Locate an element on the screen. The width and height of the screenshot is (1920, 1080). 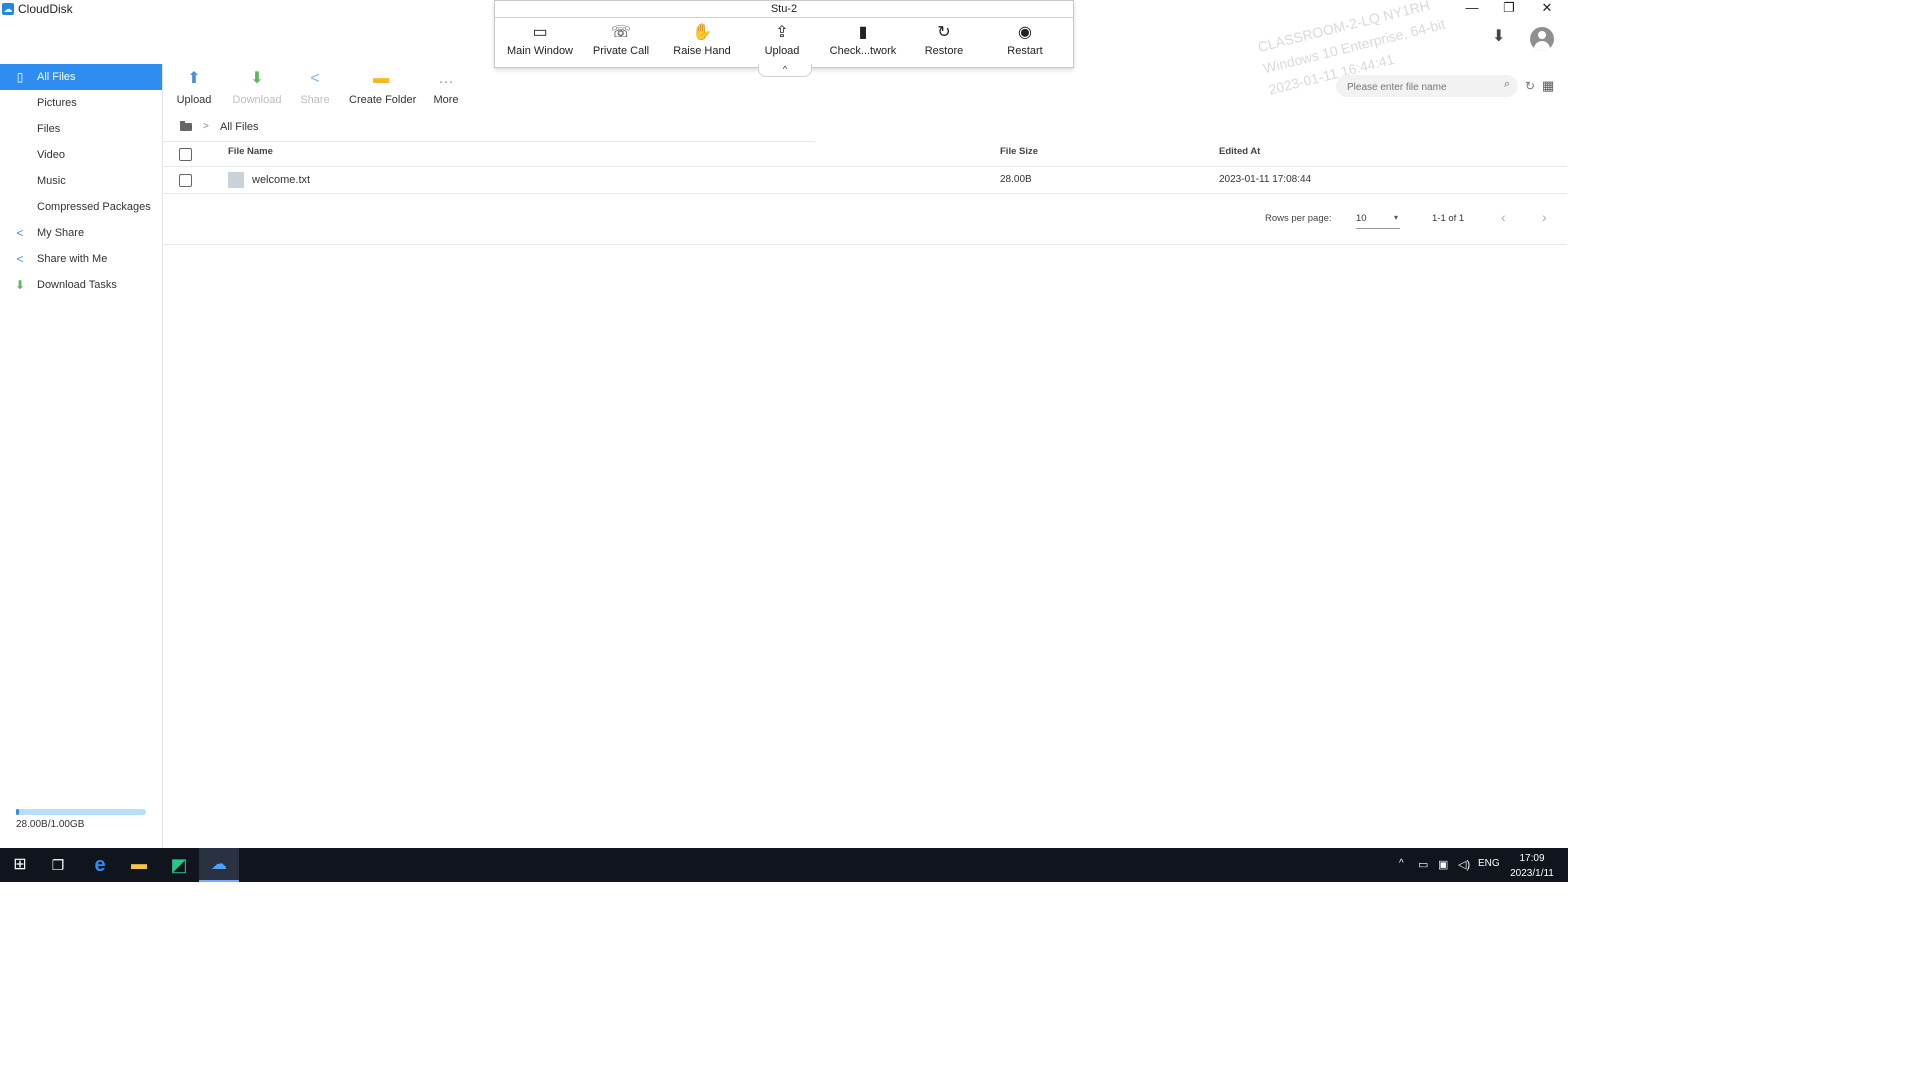
column-header-size: File Size is located at coordinates (1019, 152).